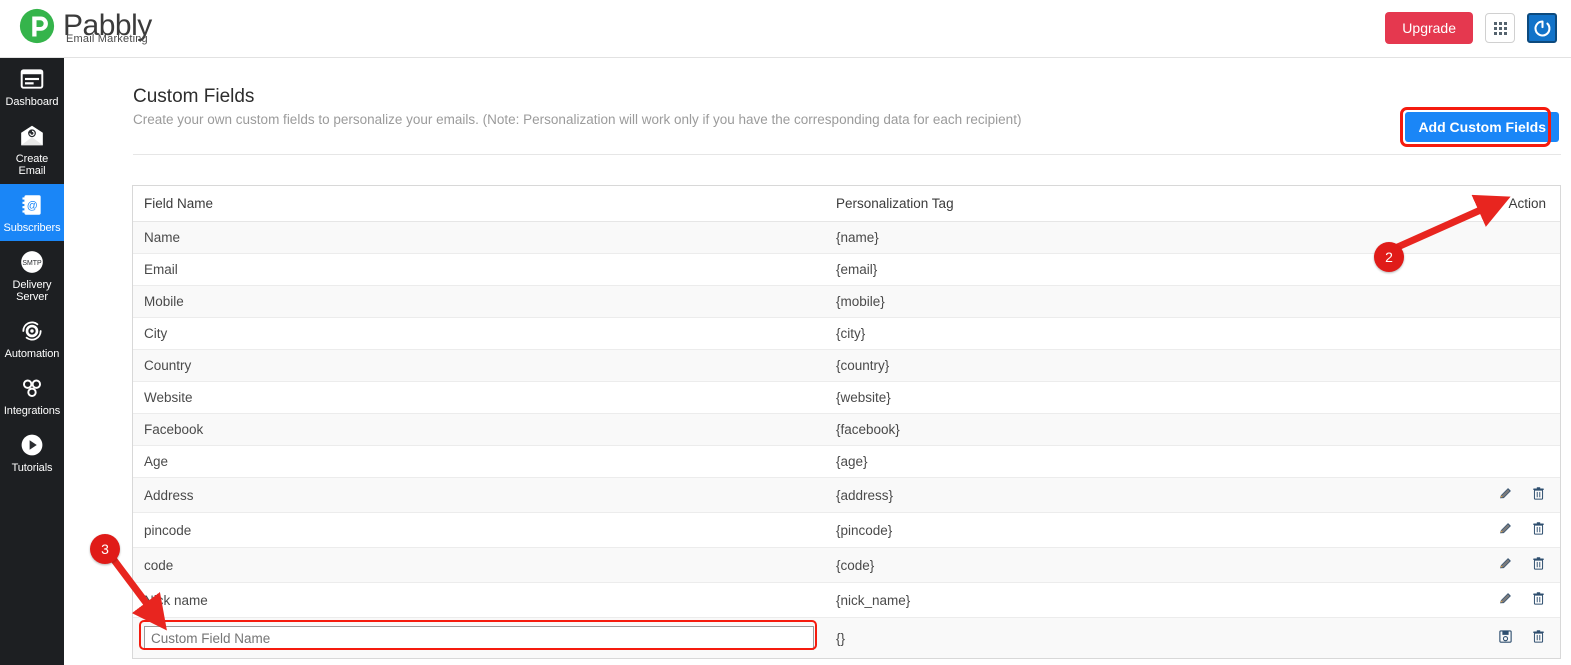 Image resolution: width=1571 pixels, height=665 pixels. I want to click on cell-tag: {address}, so click(1125, 495).